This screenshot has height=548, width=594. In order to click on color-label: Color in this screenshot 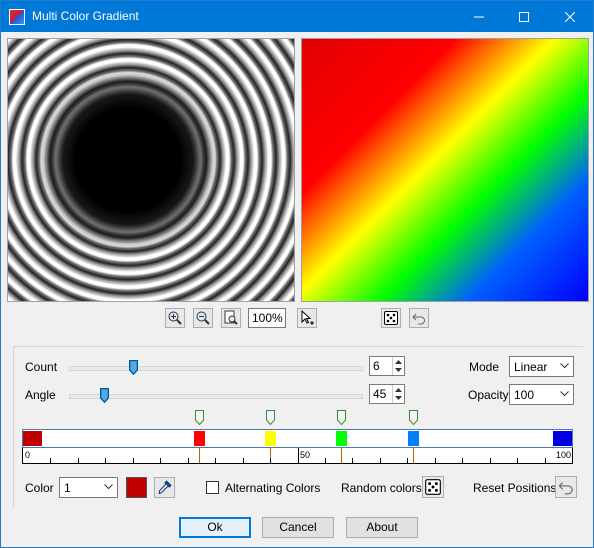, I will do `click(39, 488)`.